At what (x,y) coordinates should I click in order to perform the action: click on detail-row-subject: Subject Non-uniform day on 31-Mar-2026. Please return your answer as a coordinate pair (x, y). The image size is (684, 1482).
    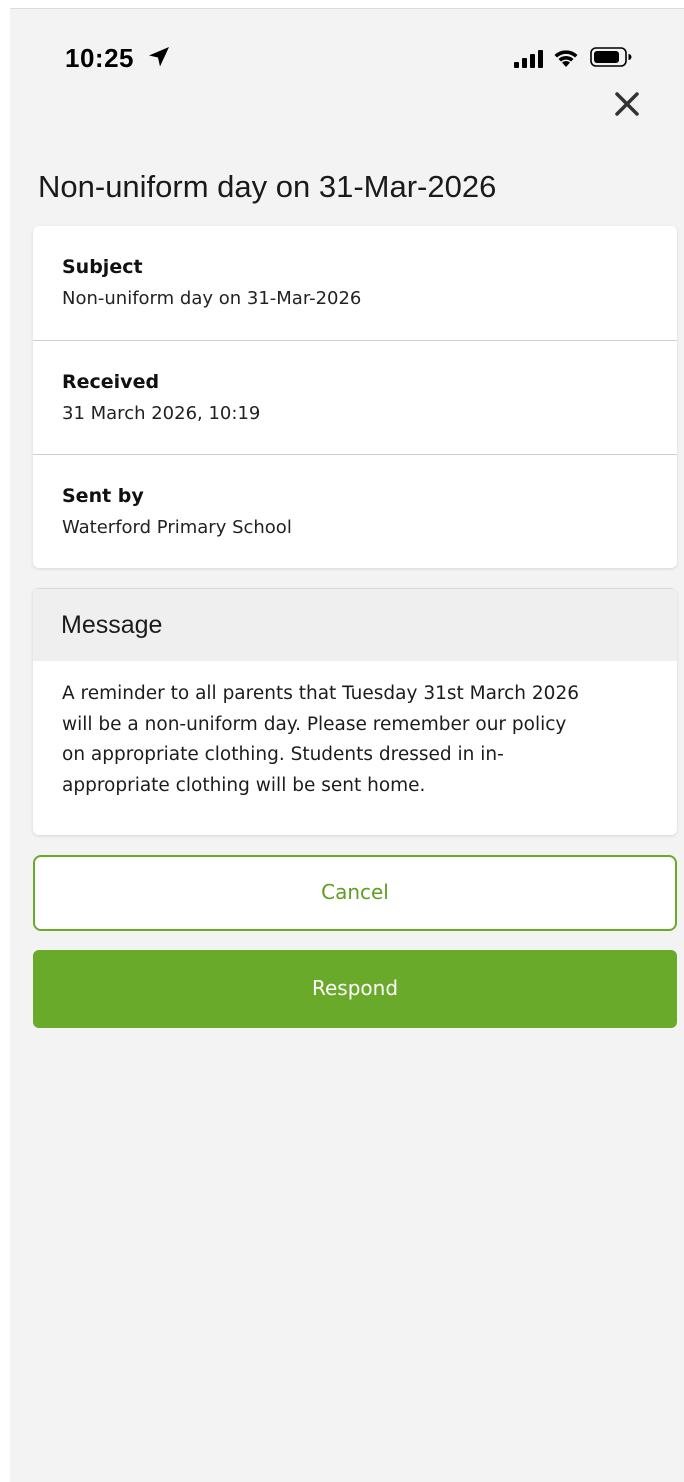
    Looking at the image, I should click on (355, 283).